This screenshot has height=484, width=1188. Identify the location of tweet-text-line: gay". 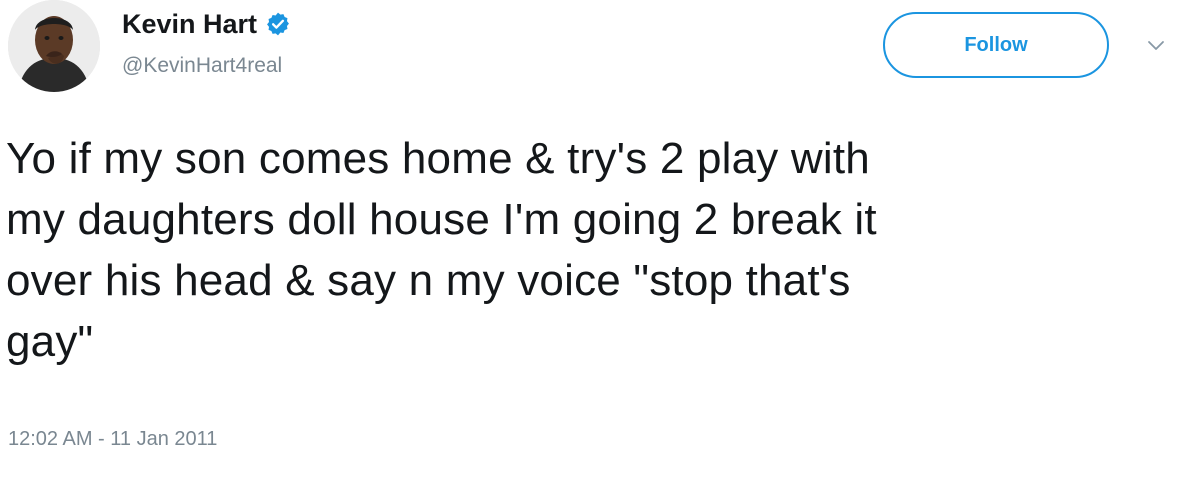
(50, 341).